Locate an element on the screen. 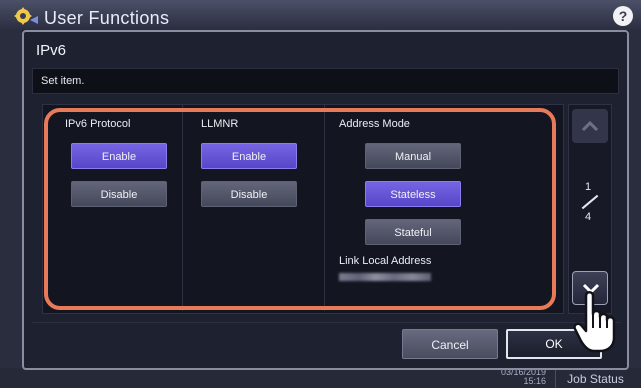  page-divider is located at coordinates (590, 202).